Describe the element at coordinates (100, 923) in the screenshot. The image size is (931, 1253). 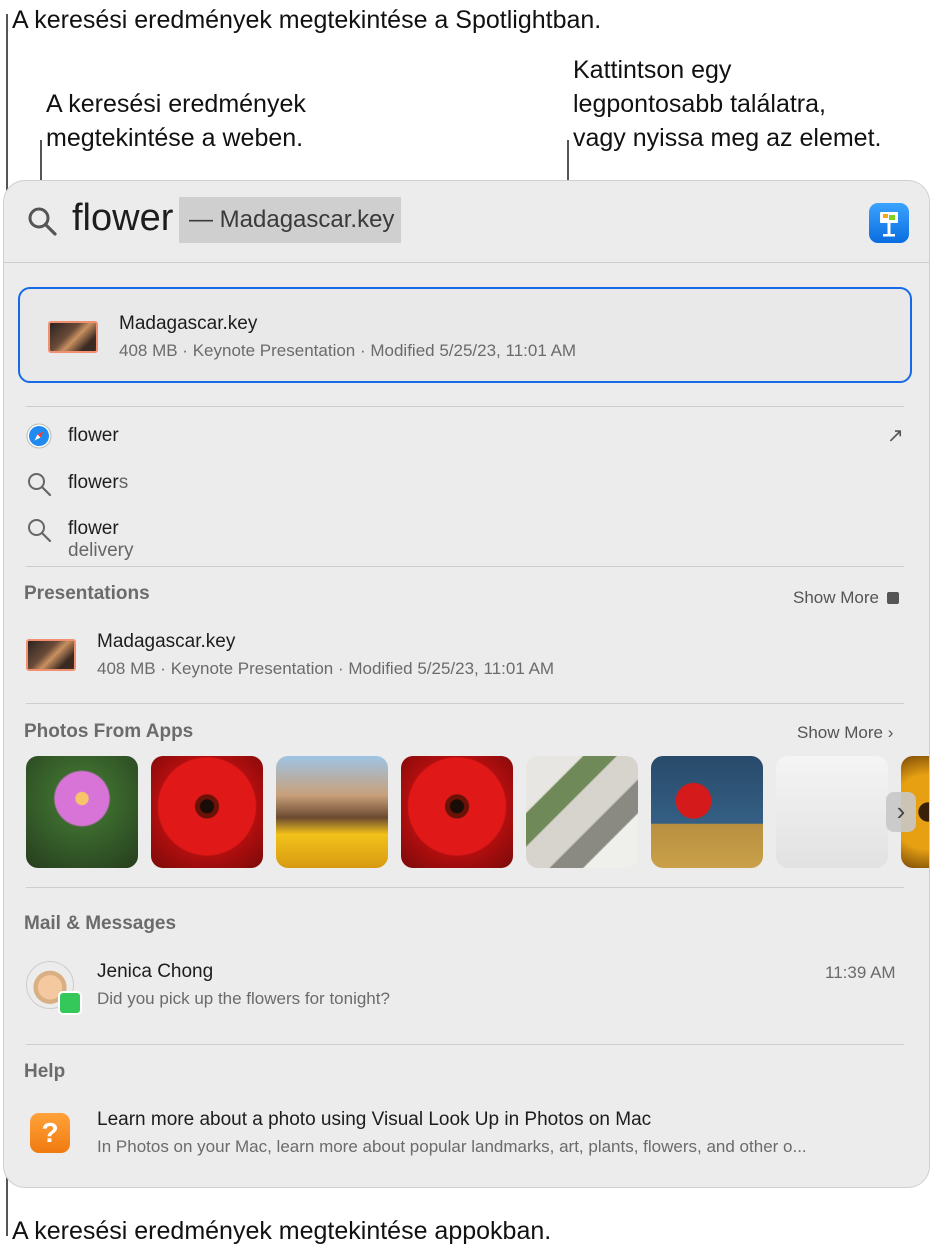
I see `section-header-mail: Mail & Messages` at that location.